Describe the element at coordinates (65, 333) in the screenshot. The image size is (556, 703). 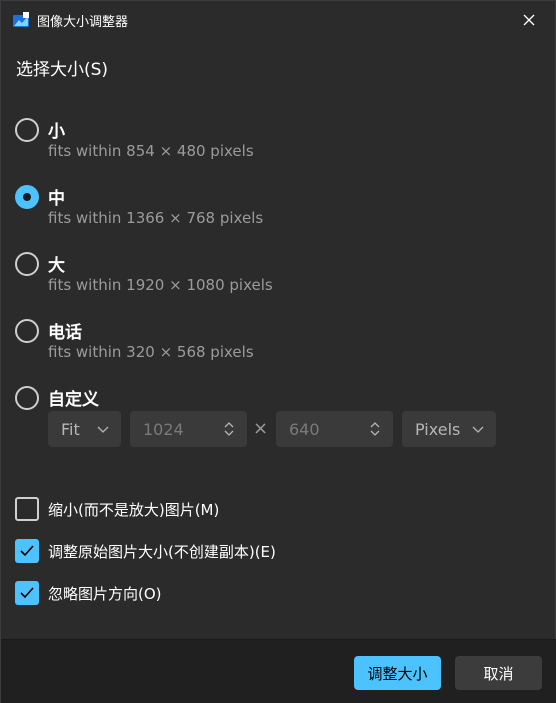
I see `option-label: 电话` at that location.